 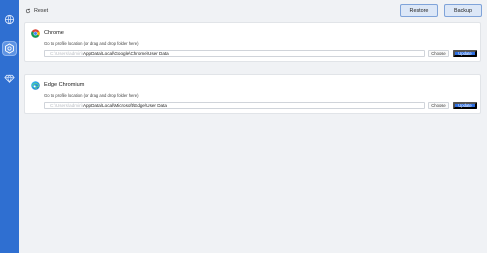 What do you see at coordinates (463, 10) in the screenshot?
I see `backup-button: Backup` at bounding box center [463, 10].